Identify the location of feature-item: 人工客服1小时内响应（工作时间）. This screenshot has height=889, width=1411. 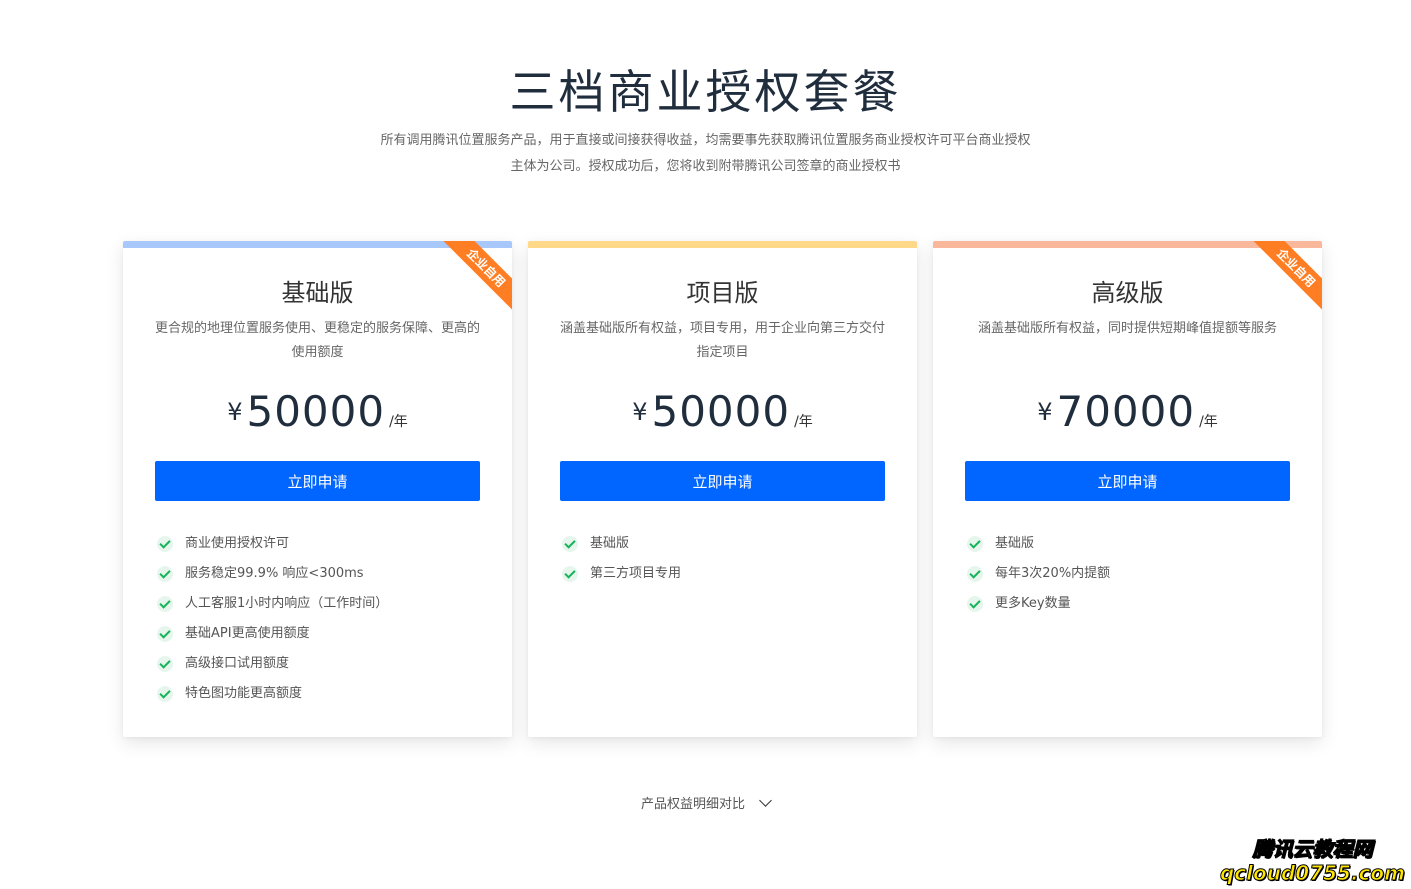
(272, 608).